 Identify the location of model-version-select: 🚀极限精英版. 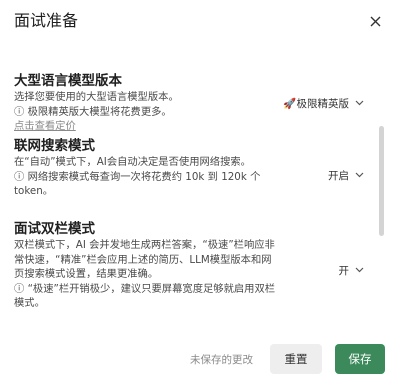
(323, 103).